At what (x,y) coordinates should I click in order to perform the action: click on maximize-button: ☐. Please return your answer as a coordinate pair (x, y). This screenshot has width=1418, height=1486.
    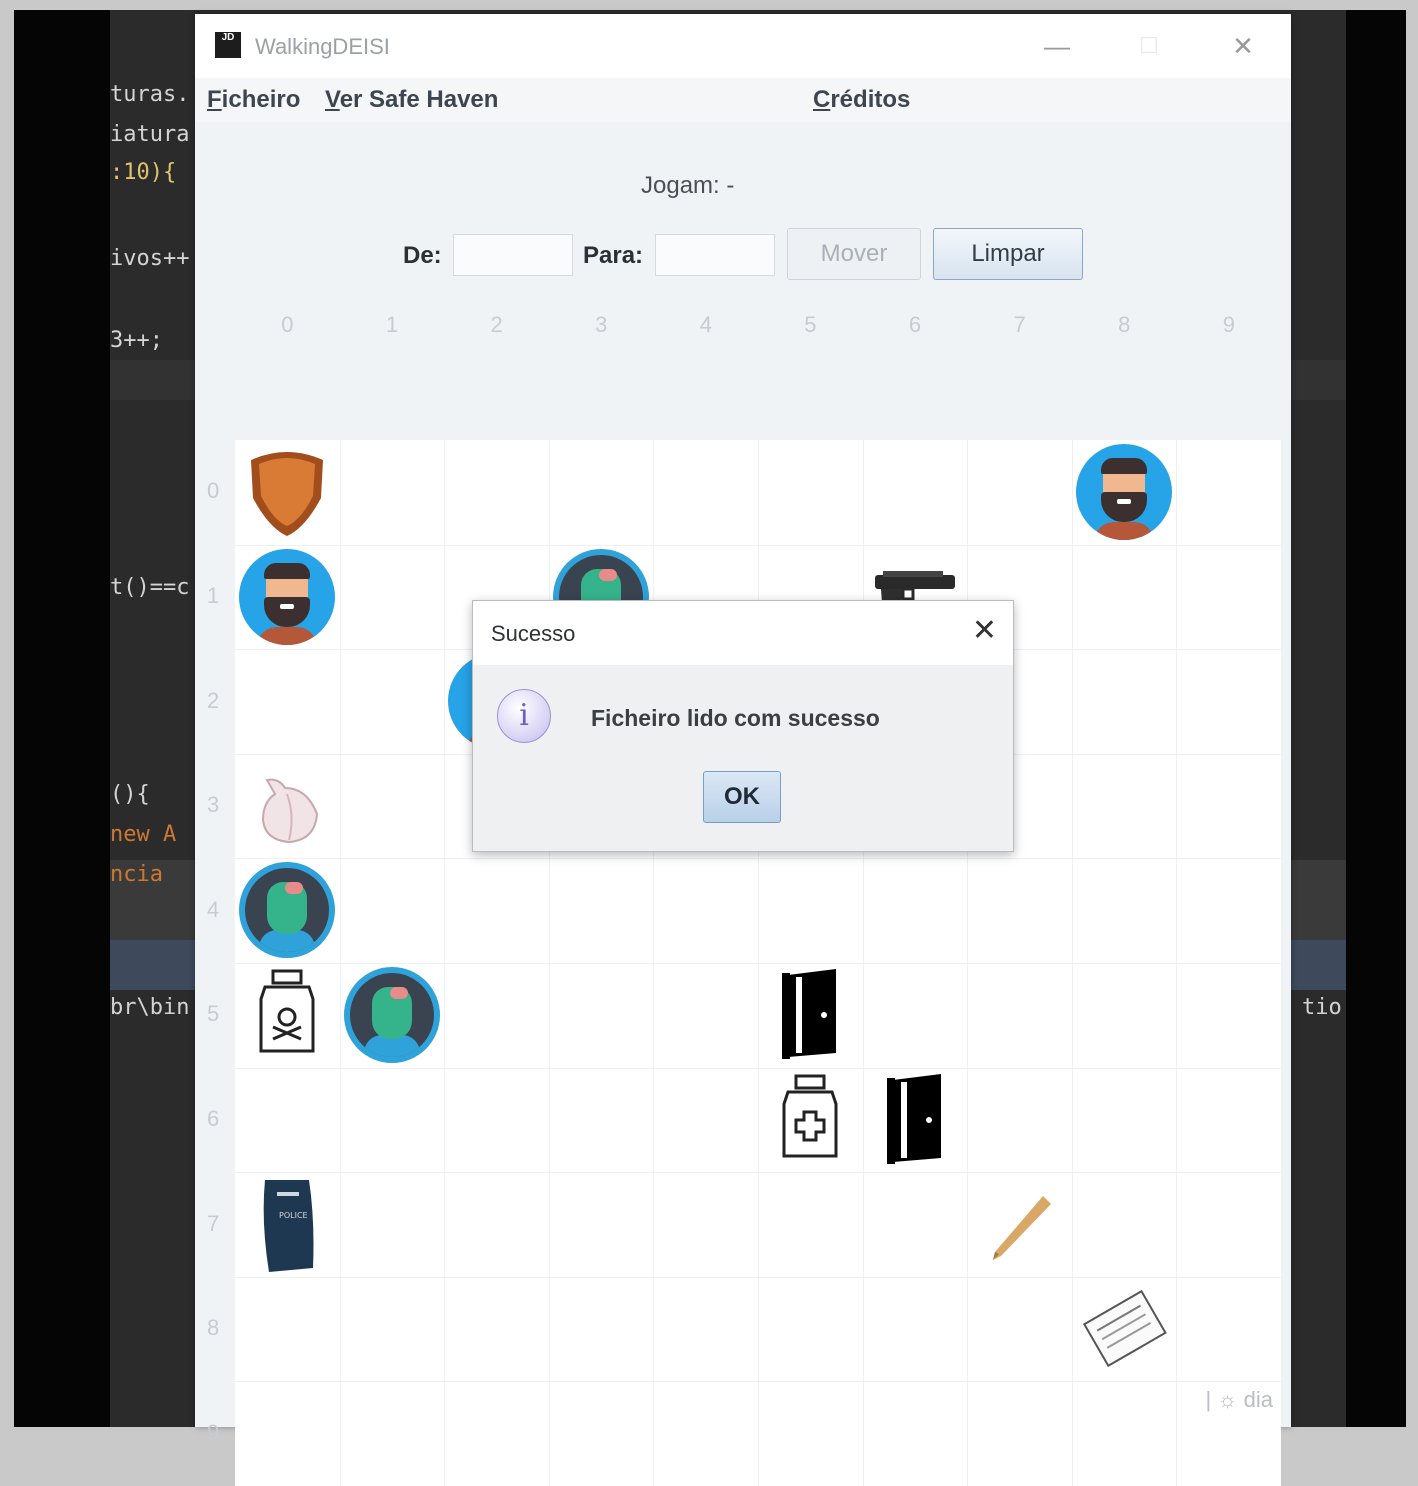
    Looking at the image, I should click on (1149, 46).